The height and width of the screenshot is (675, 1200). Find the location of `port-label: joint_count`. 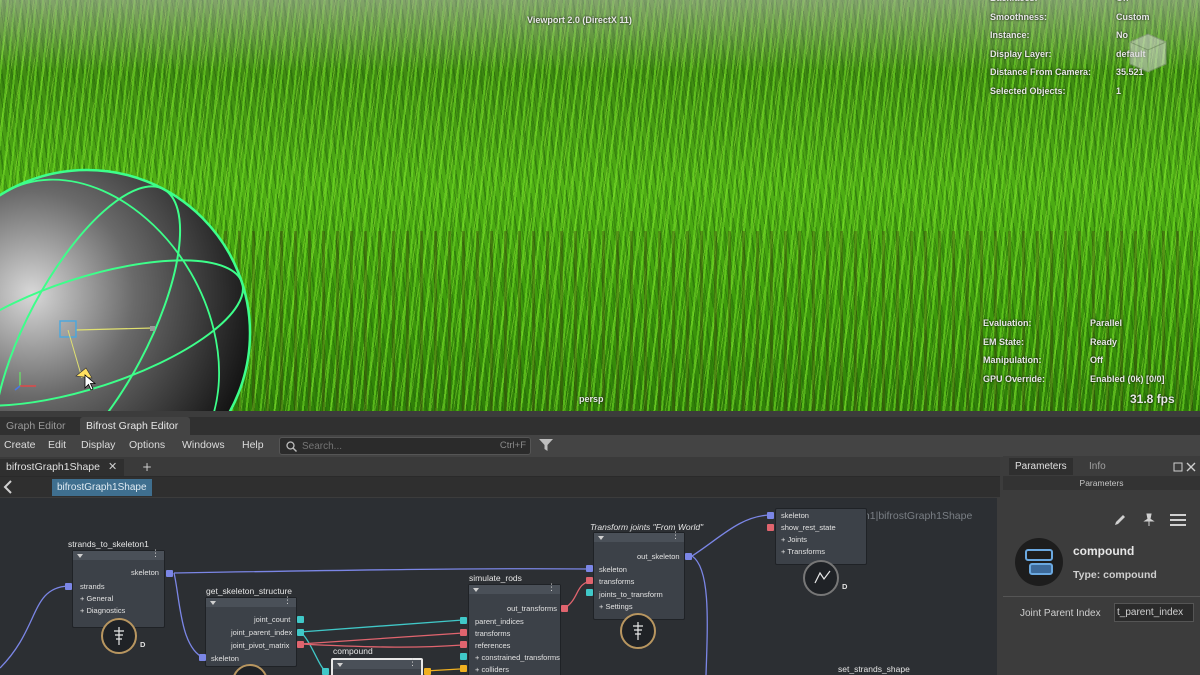

port-label: joint_count is located at coordinates (272, 619).